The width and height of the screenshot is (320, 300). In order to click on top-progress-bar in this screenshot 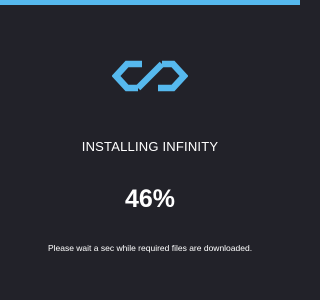, I will do `click(150, 2)`.